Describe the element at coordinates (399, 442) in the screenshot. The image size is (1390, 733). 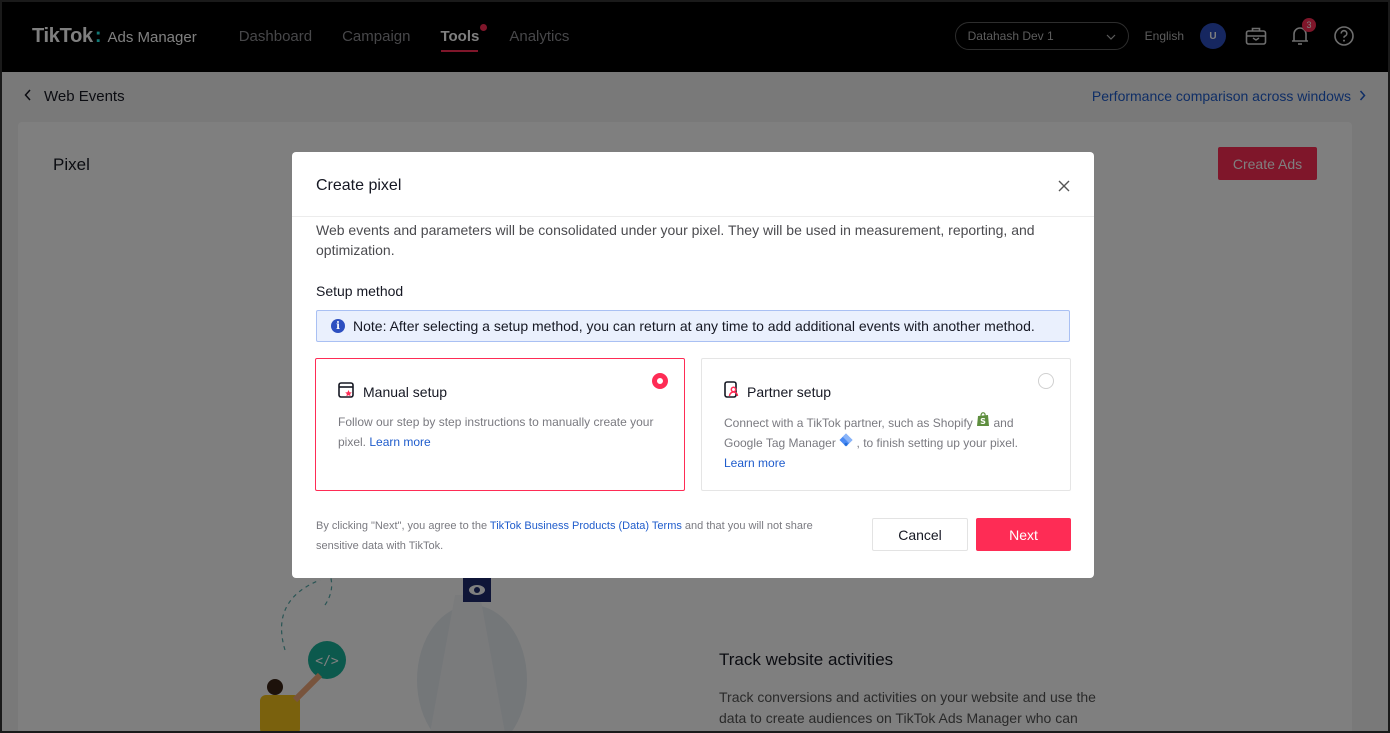
I see `manual-learn-more-link: Learn more` at that location.